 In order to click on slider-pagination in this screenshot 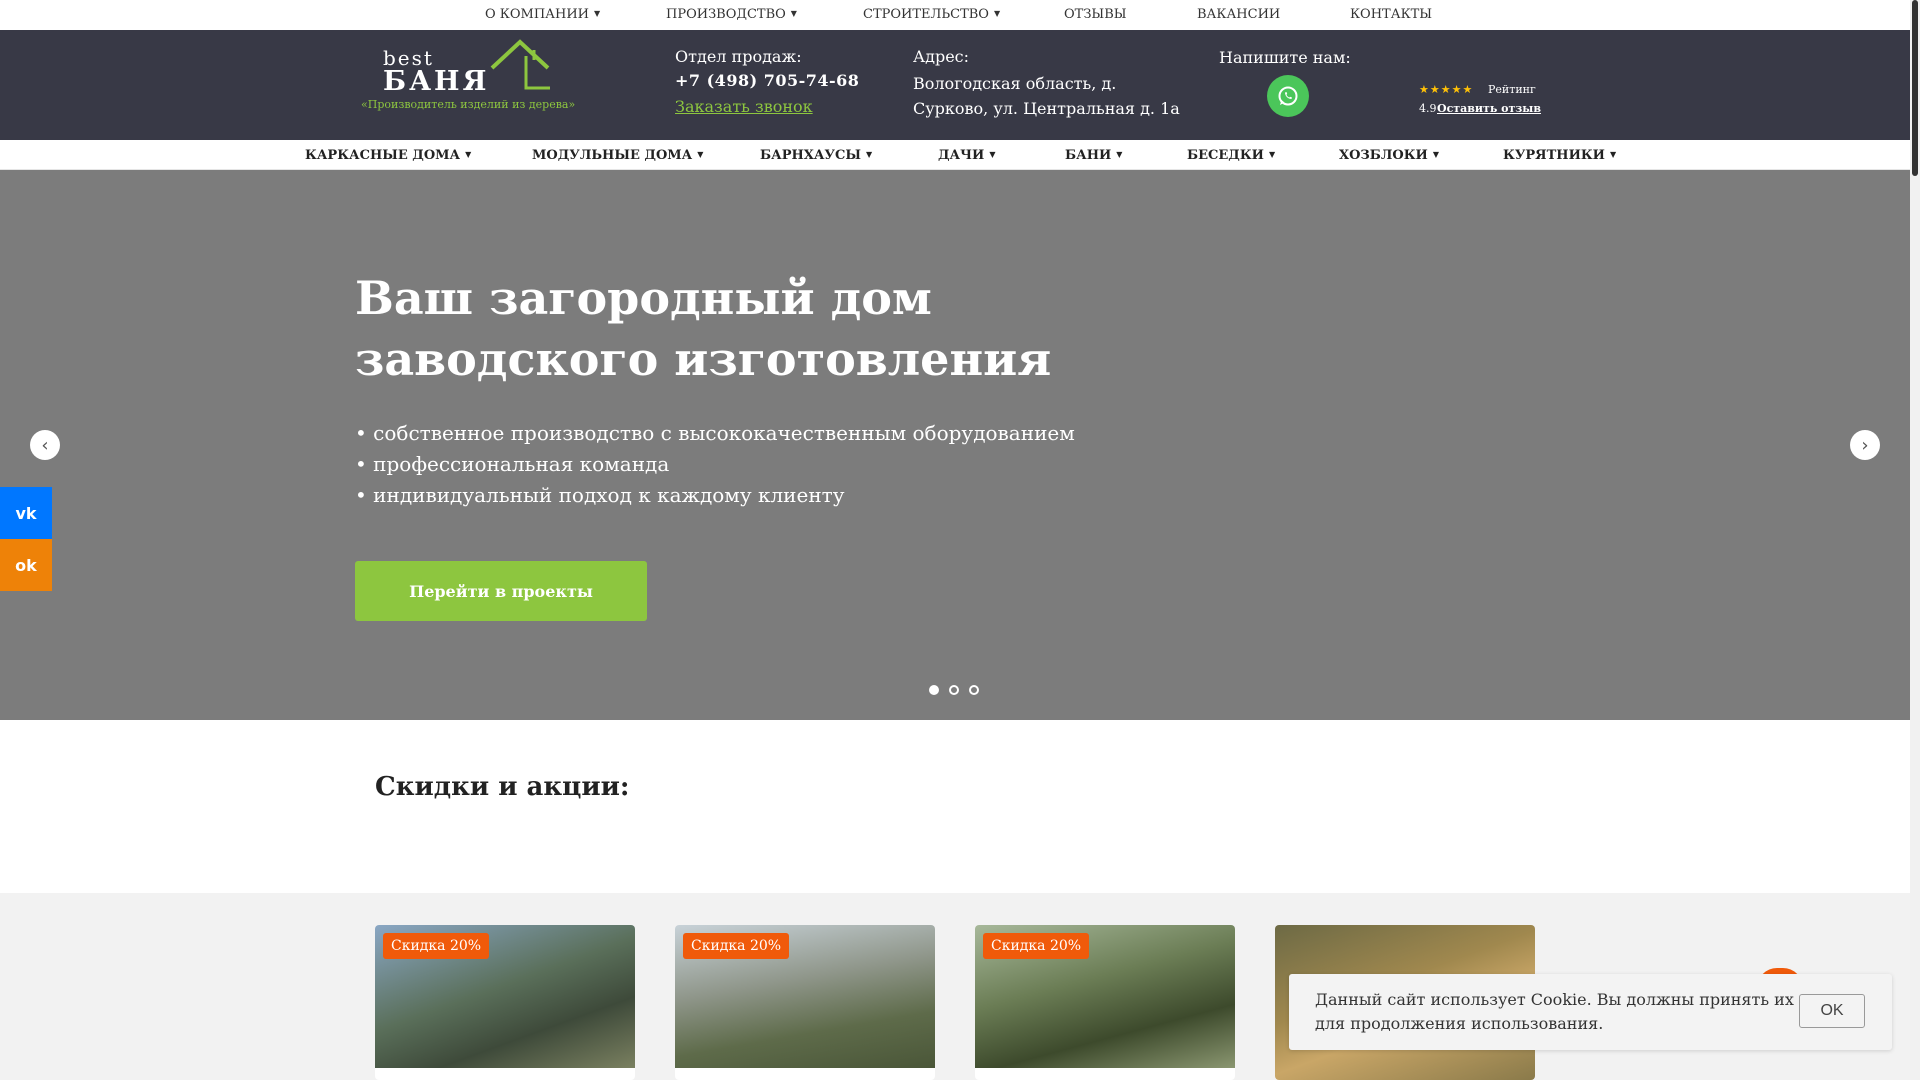, I will do `click(954, 690)`.